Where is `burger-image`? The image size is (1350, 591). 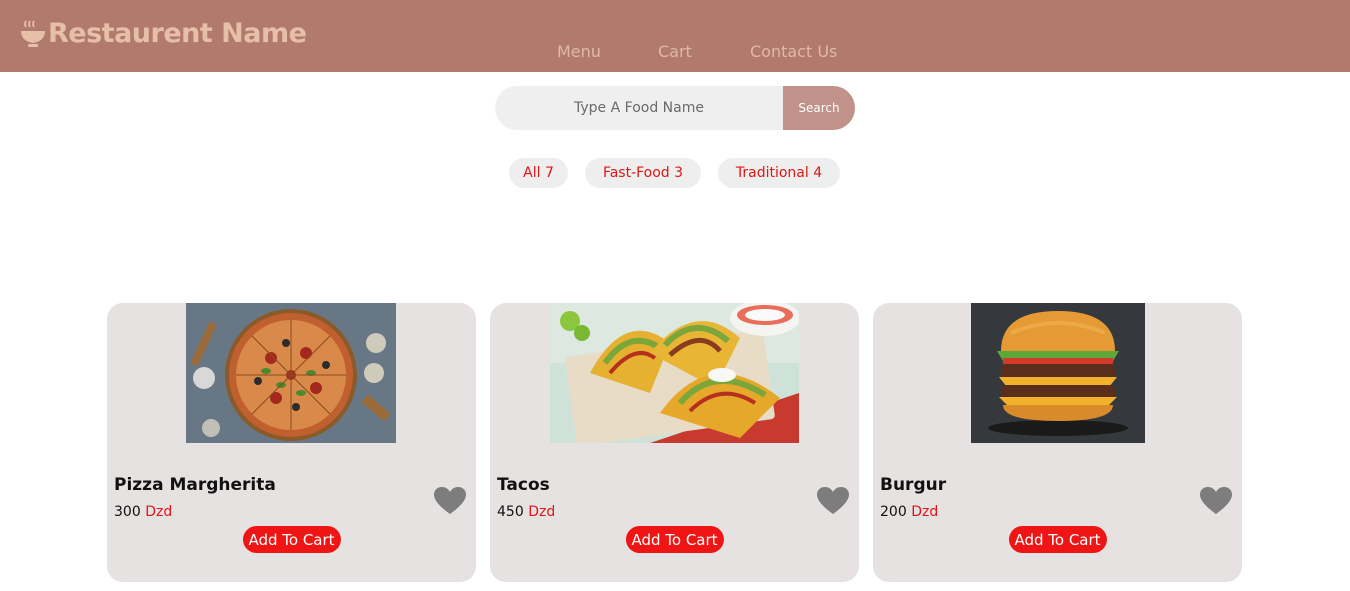 burger-image is located at coordinates (1058, 373).